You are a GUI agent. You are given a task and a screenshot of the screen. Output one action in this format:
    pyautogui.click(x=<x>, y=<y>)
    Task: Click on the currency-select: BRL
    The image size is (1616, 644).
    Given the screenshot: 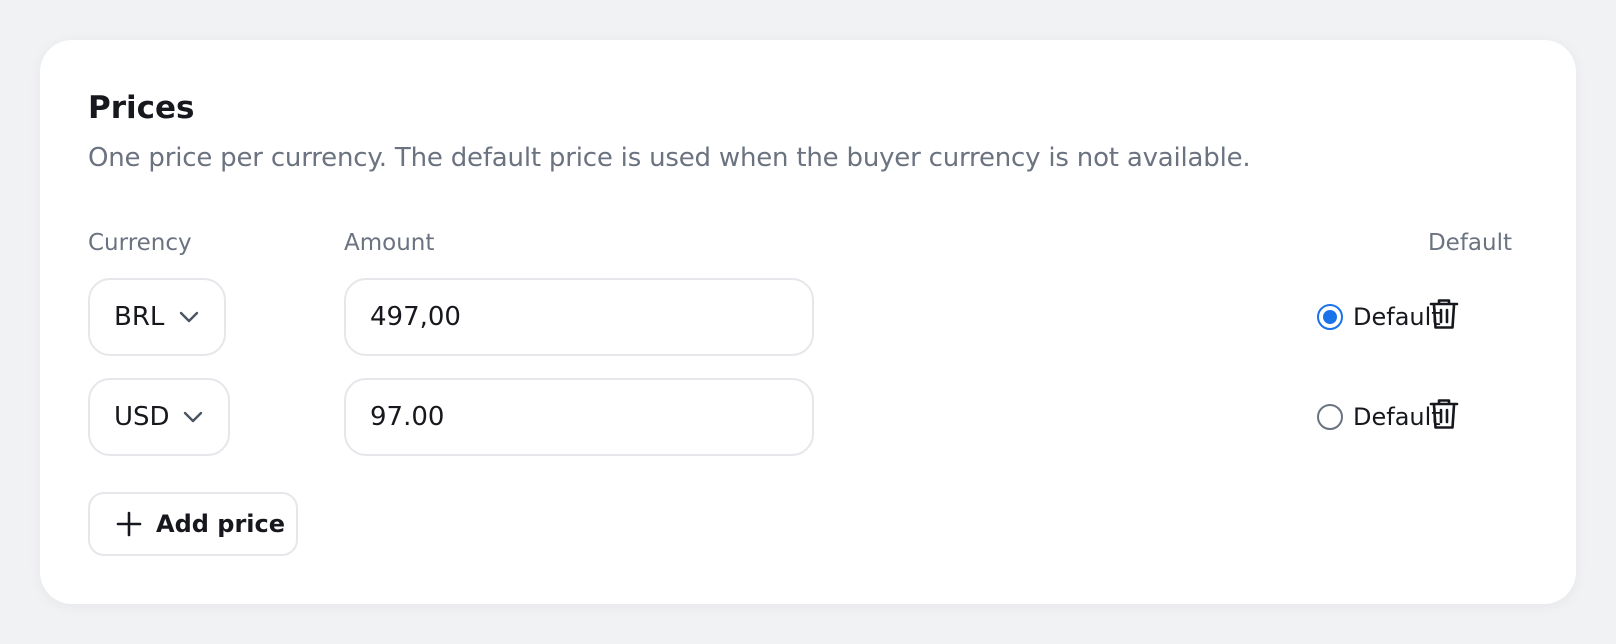 What is the action you would take?
    pyautogui.click(x=157, y=317)
    